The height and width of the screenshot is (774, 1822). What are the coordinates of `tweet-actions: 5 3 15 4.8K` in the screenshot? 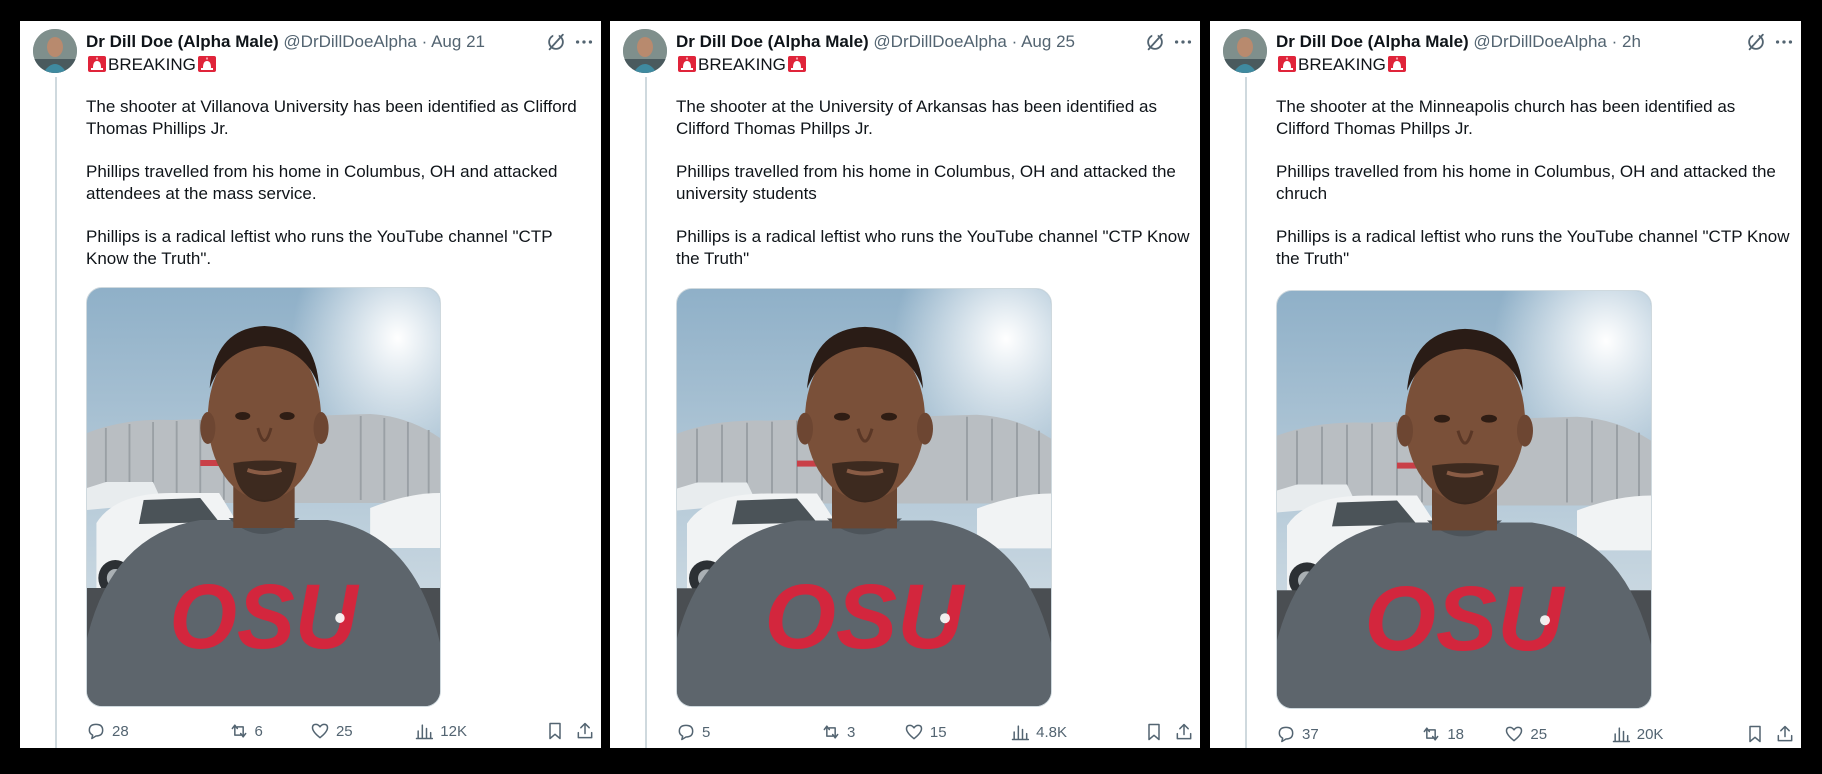 It's located at (935, 732).